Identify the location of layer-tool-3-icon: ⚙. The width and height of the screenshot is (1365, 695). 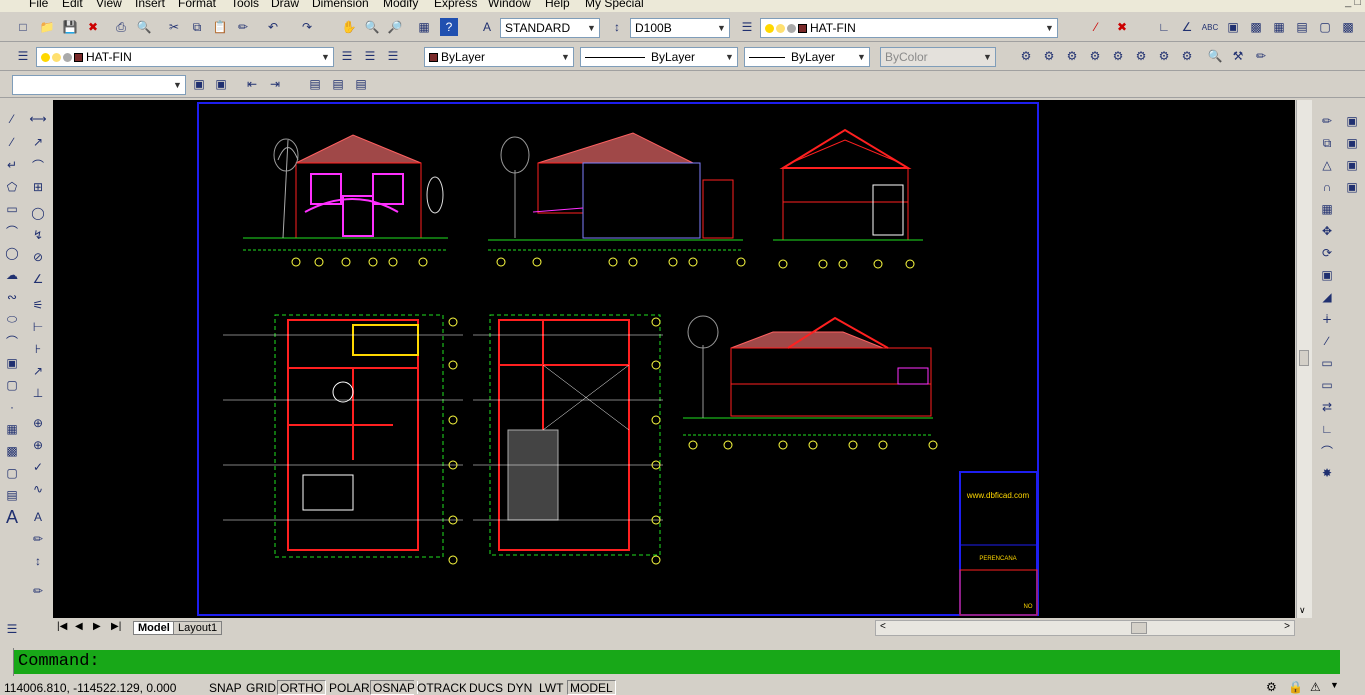
(1072, 56).